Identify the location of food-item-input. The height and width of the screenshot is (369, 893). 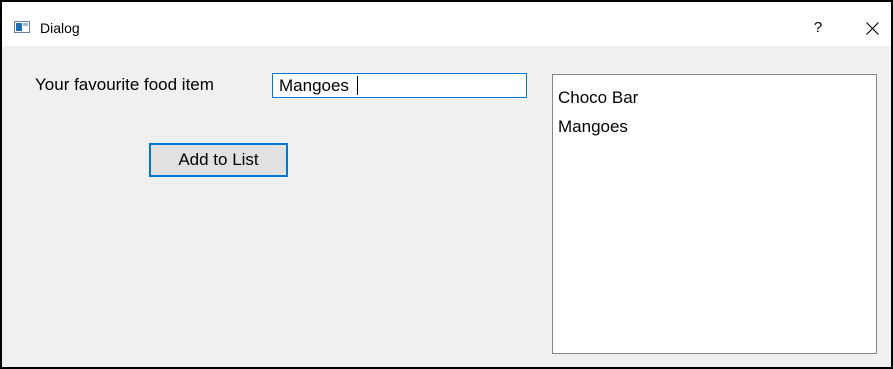
(399, 85).